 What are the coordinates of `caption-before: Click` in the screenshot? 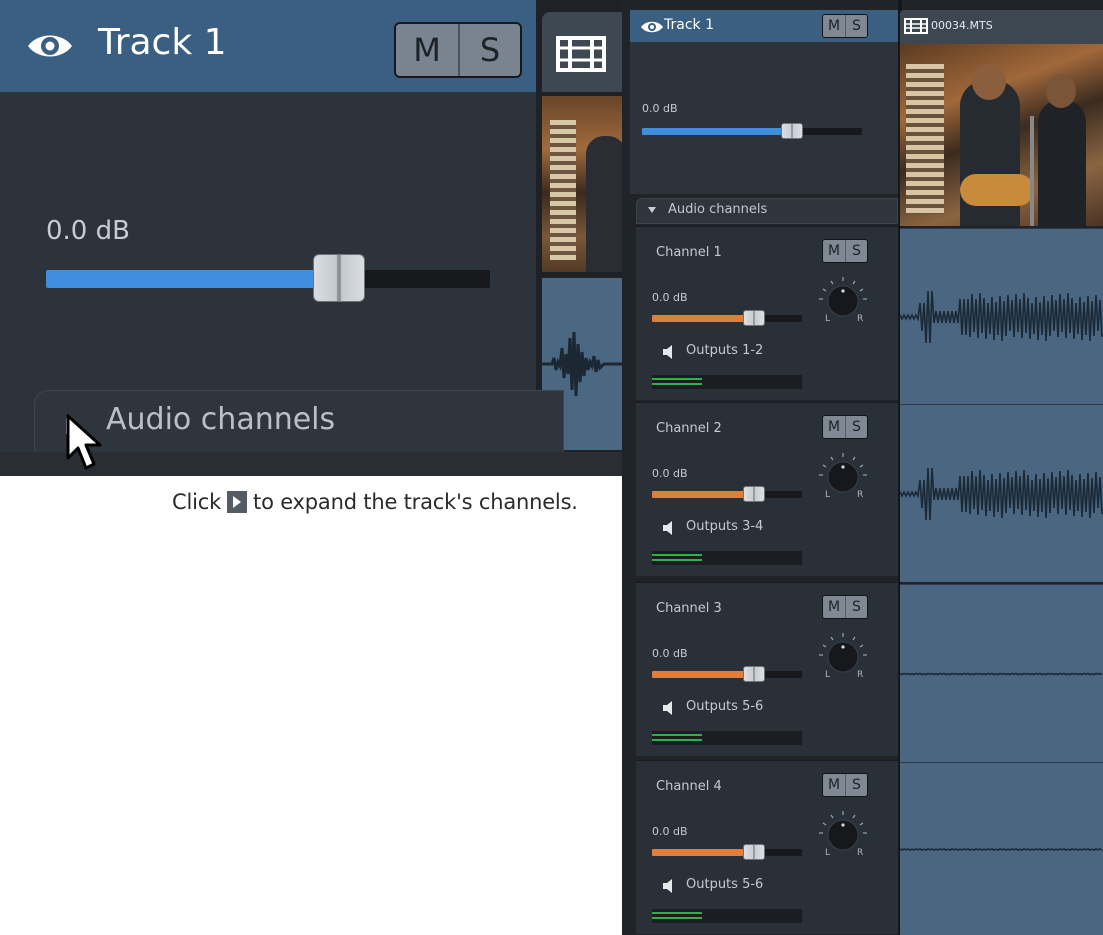 It's located at (197, 502).